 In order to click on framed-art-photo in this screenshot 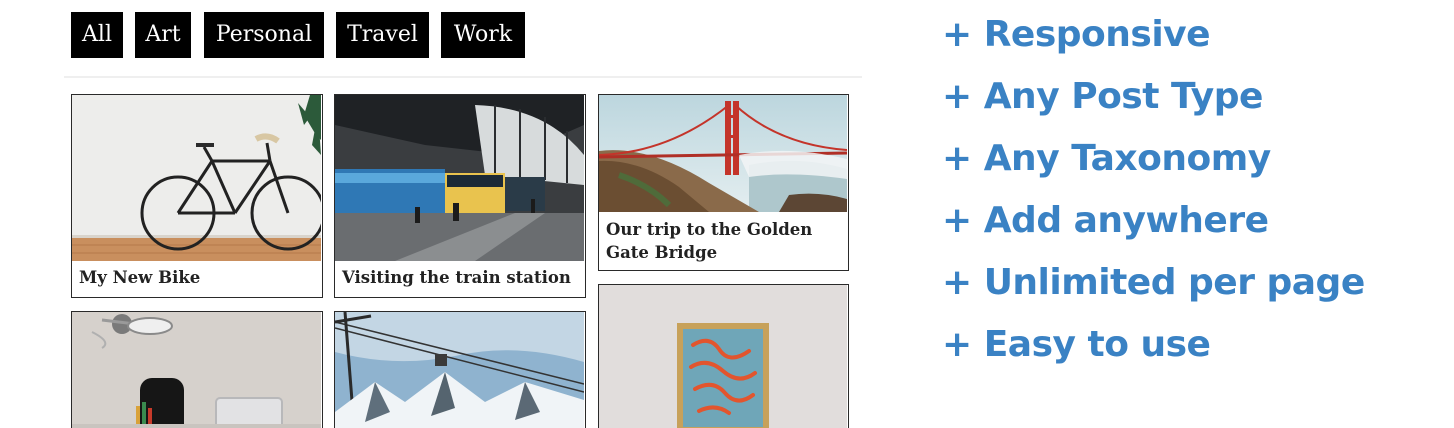, I will do `click(723, 356)`.